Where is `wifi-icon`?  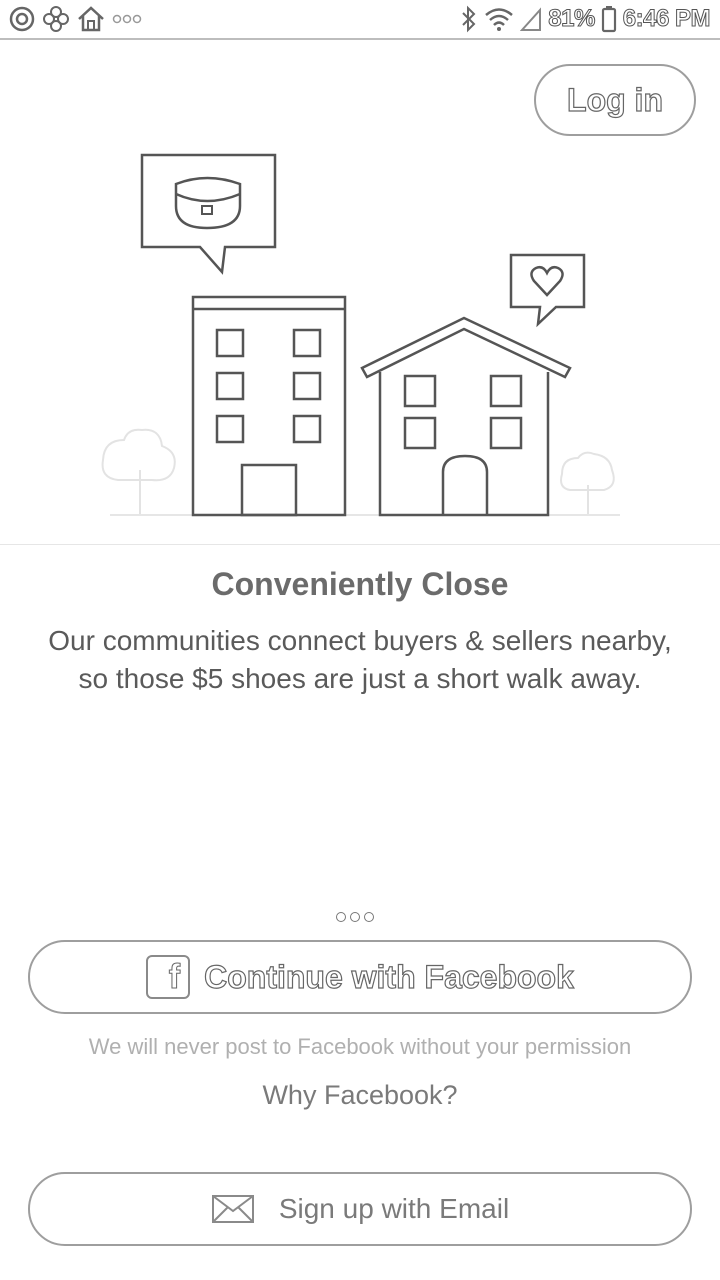 wifi-icon is located at coordinates (499, 19).